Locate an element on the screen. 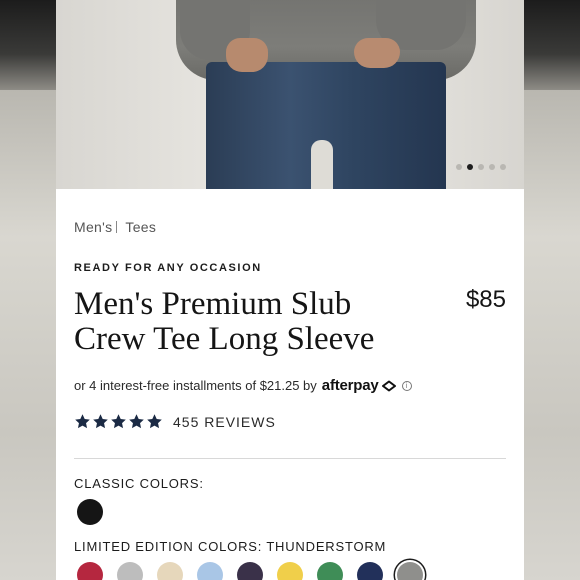  rating-stars is located at coordinates (118, 421).